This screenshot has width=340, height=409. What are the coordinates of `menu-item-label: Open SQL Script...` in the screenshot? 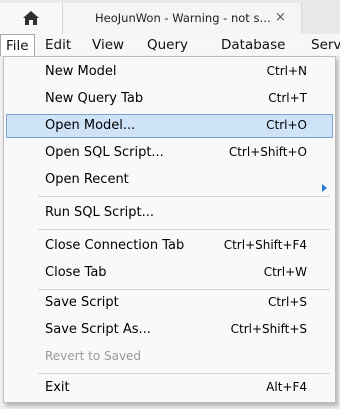 It's located at (104, 152).